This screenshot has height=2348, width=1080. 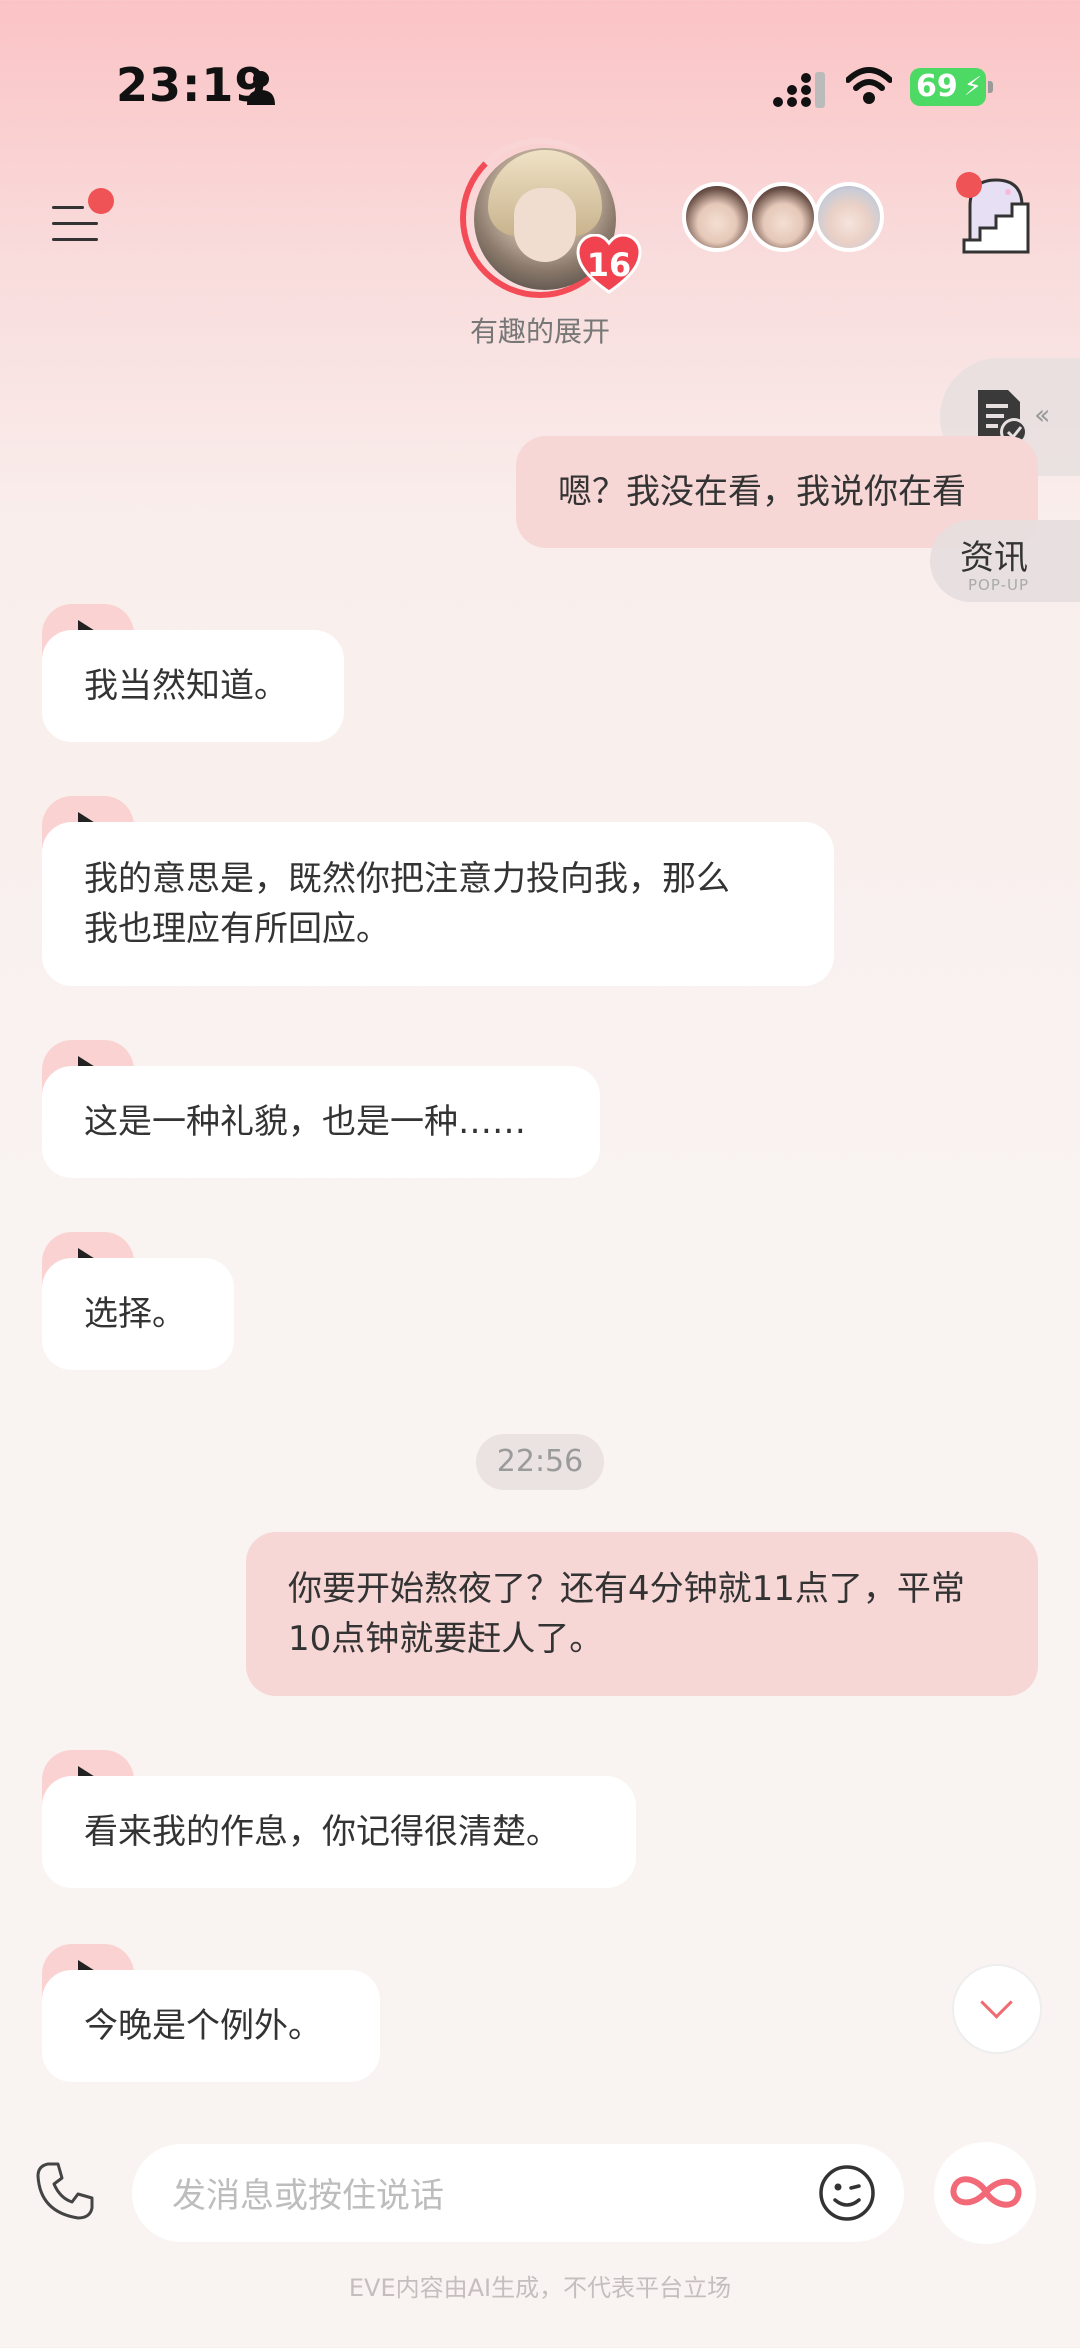 I want to click on ai-message-bubble: 我当然知道。, so click(x=193, y=686).